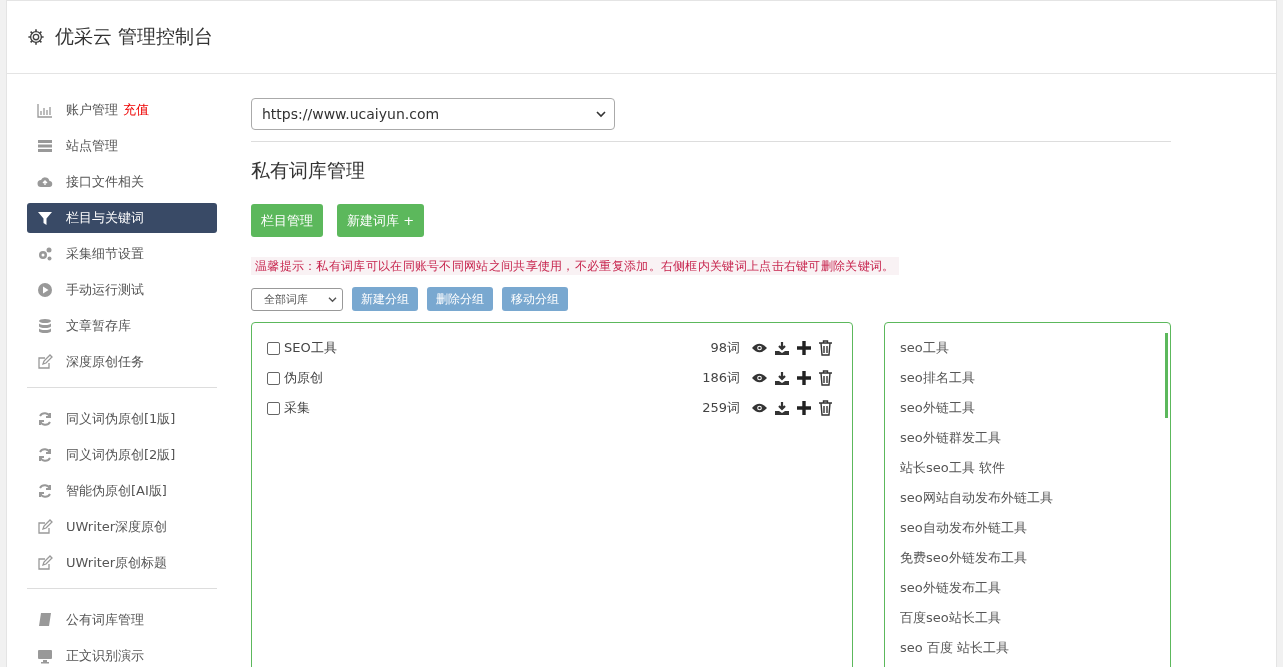  What do you see at coordinates (303, 378) in the screenshot?
I see `library-name: 伪原创` at bounding box center [303, 378].